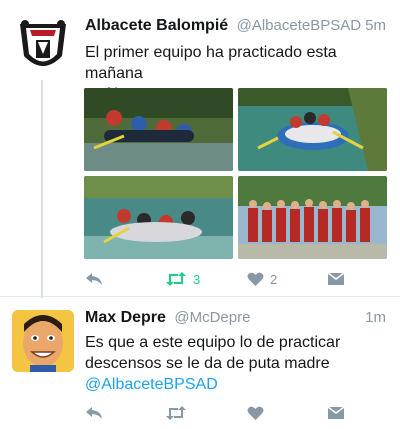  What do you see at coordinates (375, 25) in the screenshot?
I see `tweet-timestamp: 5m` at bounding box center [375, 25].